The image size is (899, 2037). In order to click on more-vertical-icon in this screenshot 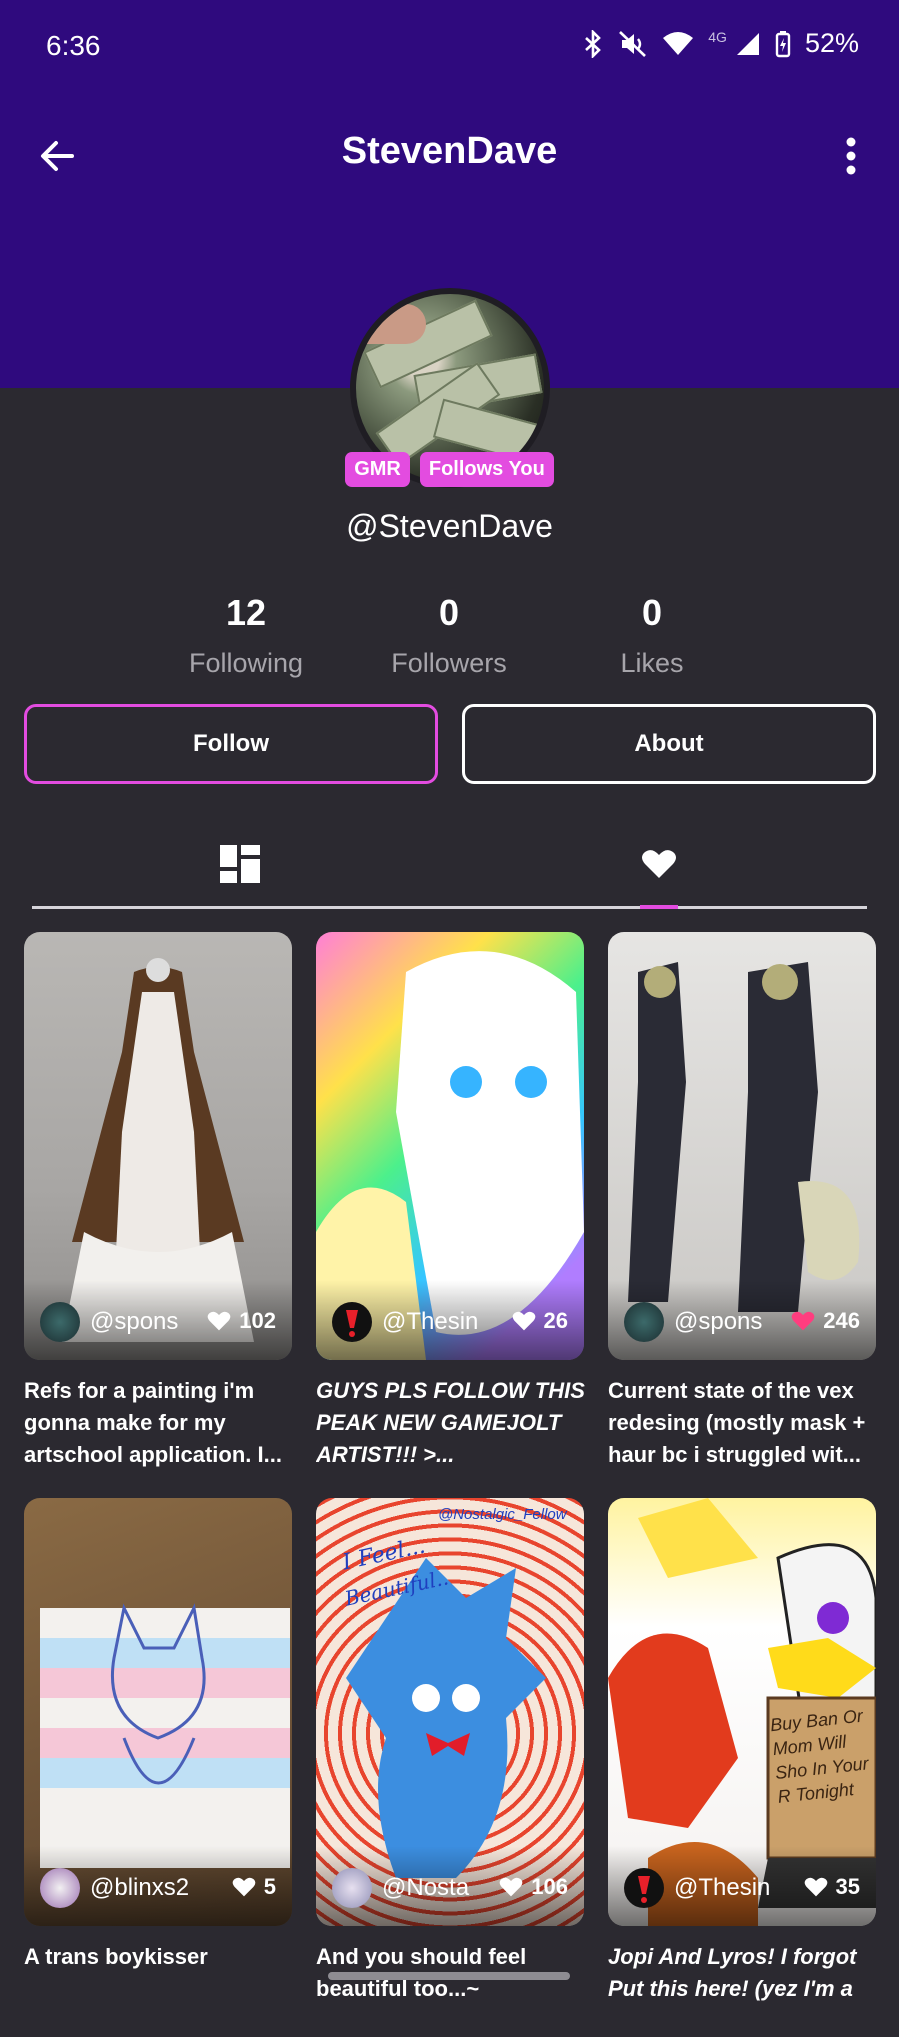, I will do `click(851, 156)`.